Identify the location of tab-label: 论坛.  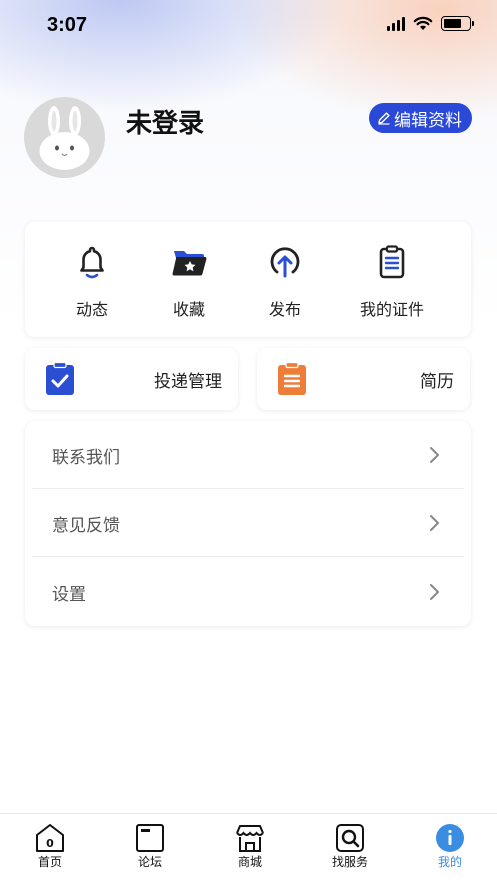
(149, 862).